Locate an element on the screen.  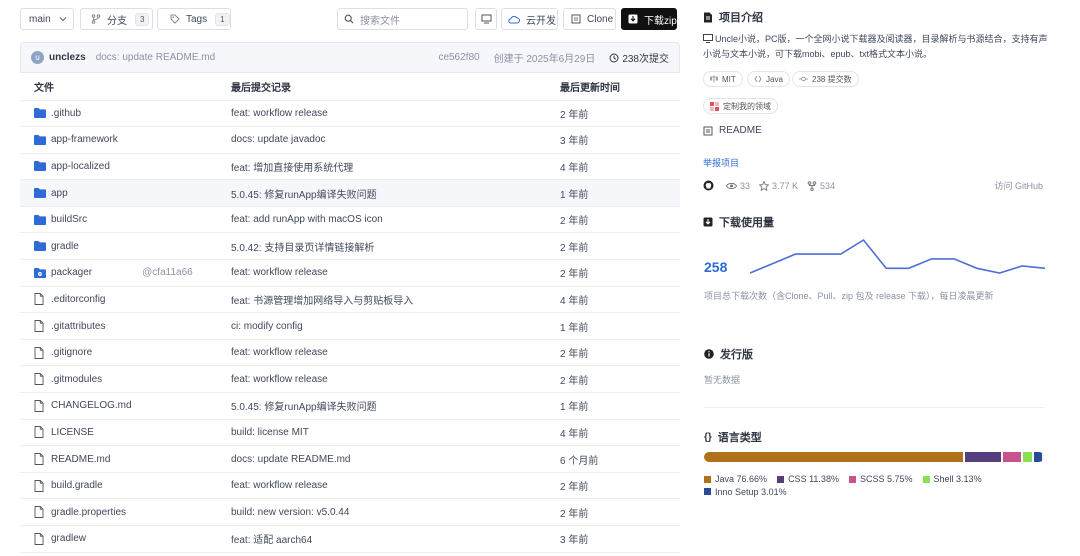
commit-message: feat: 适配 aarch64 is located at coordinates (381, 539).